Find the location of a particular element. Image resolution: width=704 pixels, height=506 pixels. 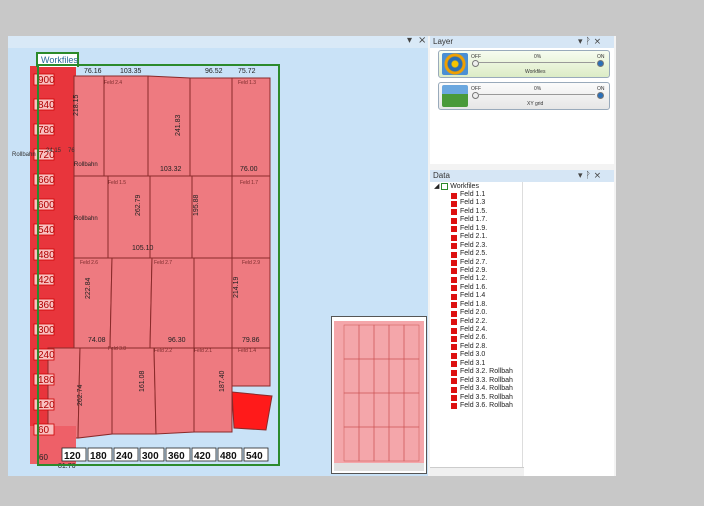

list-item: Feld 1.4 is located at coordinates (476, 296).